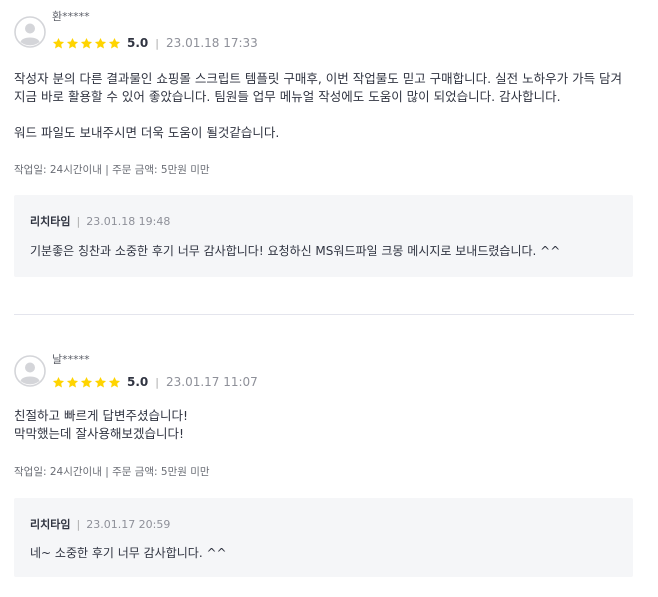  Describe the element at coordinates (211, 382) in the screenshot. I see `review-date: 23.01.17 11:07` at that location.